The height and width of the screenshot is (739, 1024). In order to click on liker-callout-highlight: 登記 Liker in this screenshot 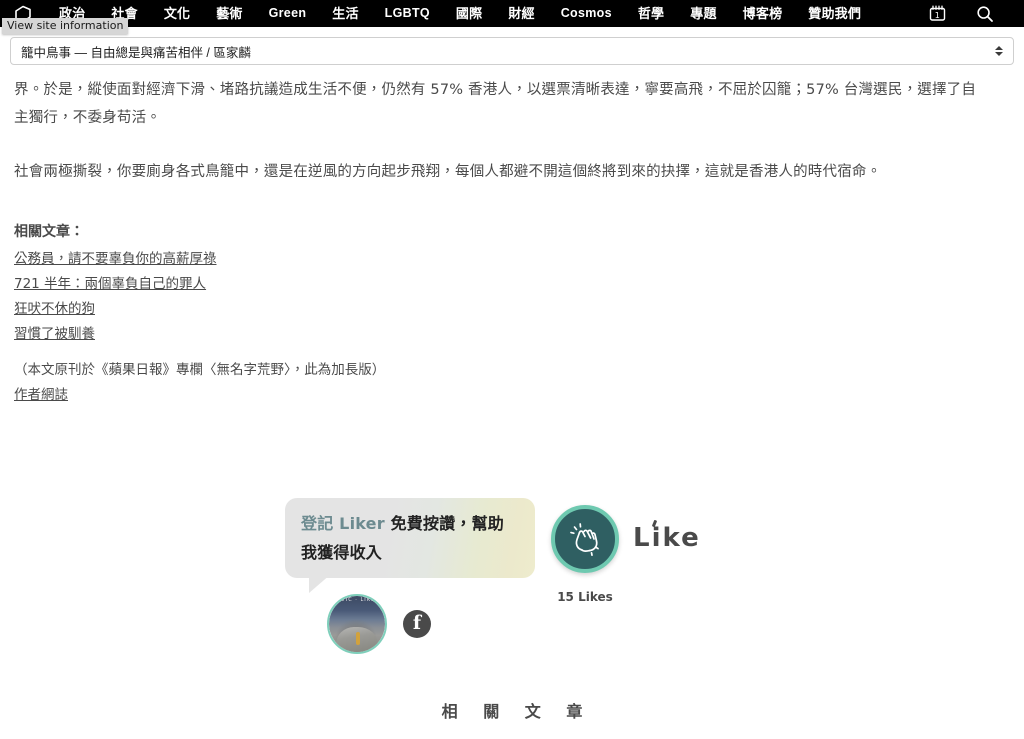, I will do `click(343, 523)`.